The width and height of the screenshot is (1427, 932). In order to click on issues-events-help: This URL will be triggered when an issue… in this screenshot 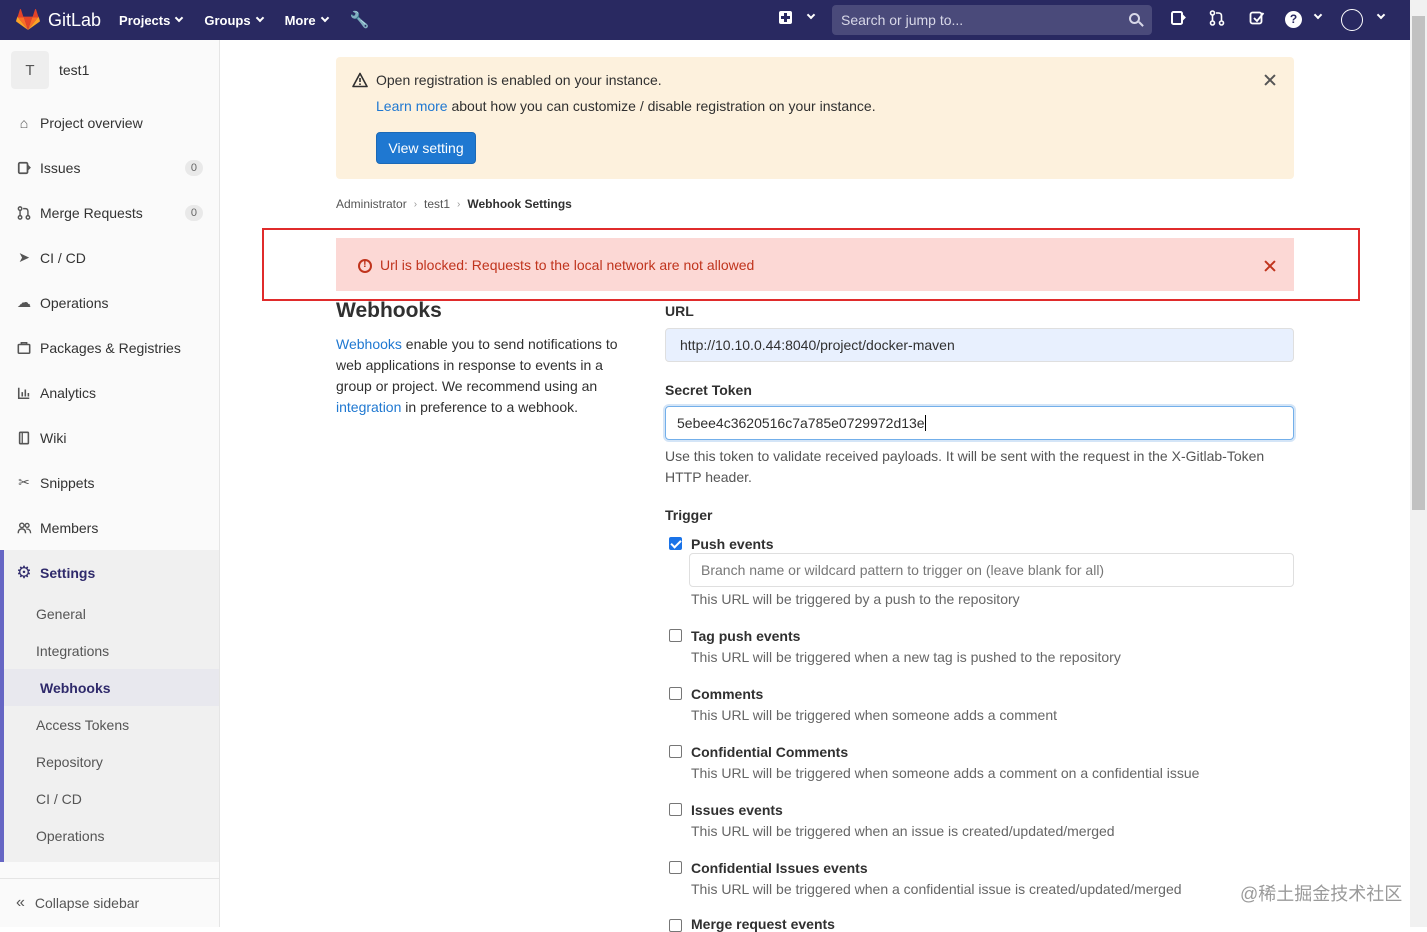, I will do `click(903, 831)`.